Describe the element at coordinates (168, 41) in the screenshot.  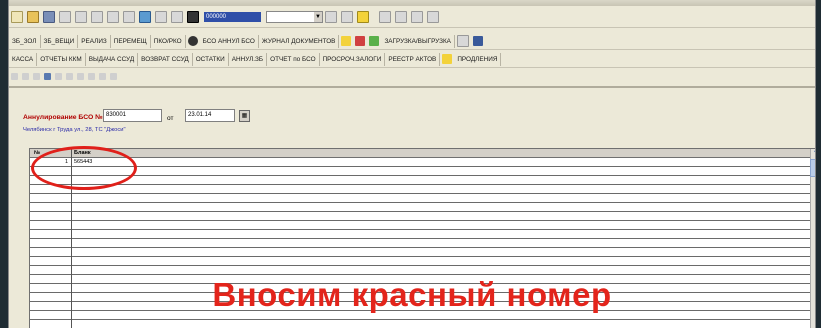
I see `btn-pko-rko: ПКО/РКО` at that location.